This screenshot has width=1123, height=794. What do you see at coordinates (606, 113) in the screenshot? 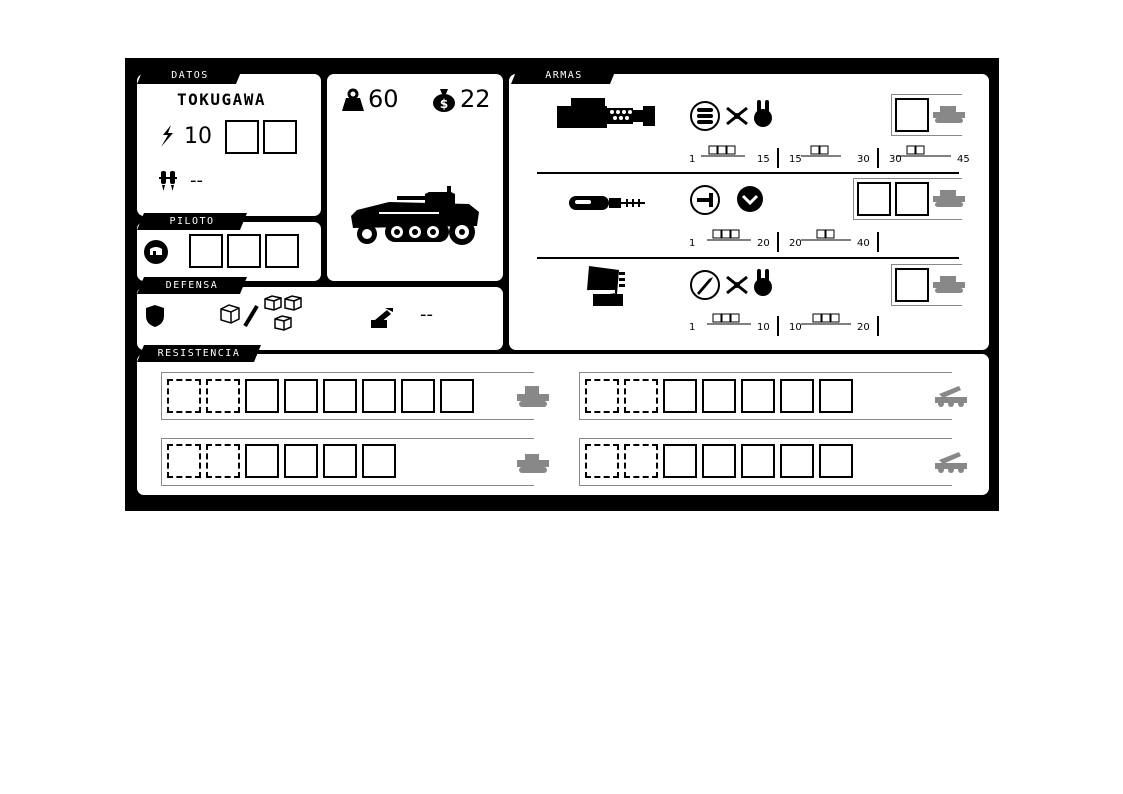
I see `cannon-weapon-icon` at bounding box center [606, 113].